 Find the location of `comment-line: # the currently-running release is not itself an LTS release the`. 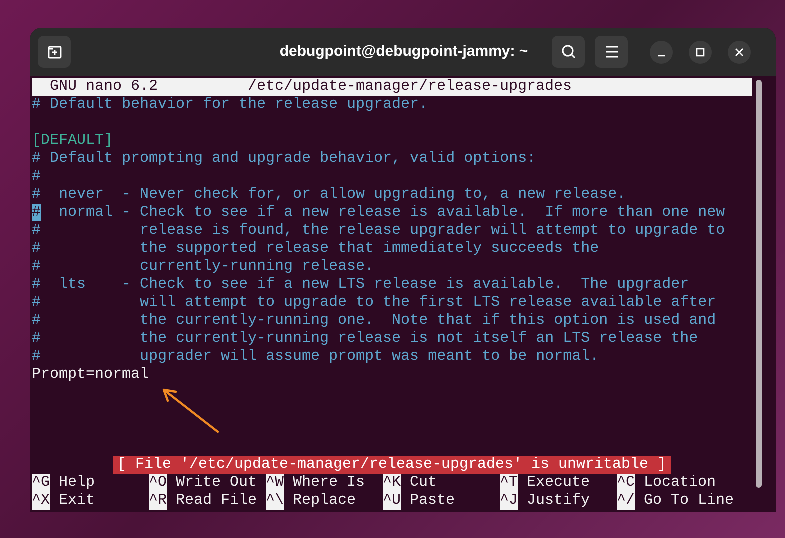

comment-line: # the currently-running release is not itself an LTS release the is located at coordinates (365, 339).